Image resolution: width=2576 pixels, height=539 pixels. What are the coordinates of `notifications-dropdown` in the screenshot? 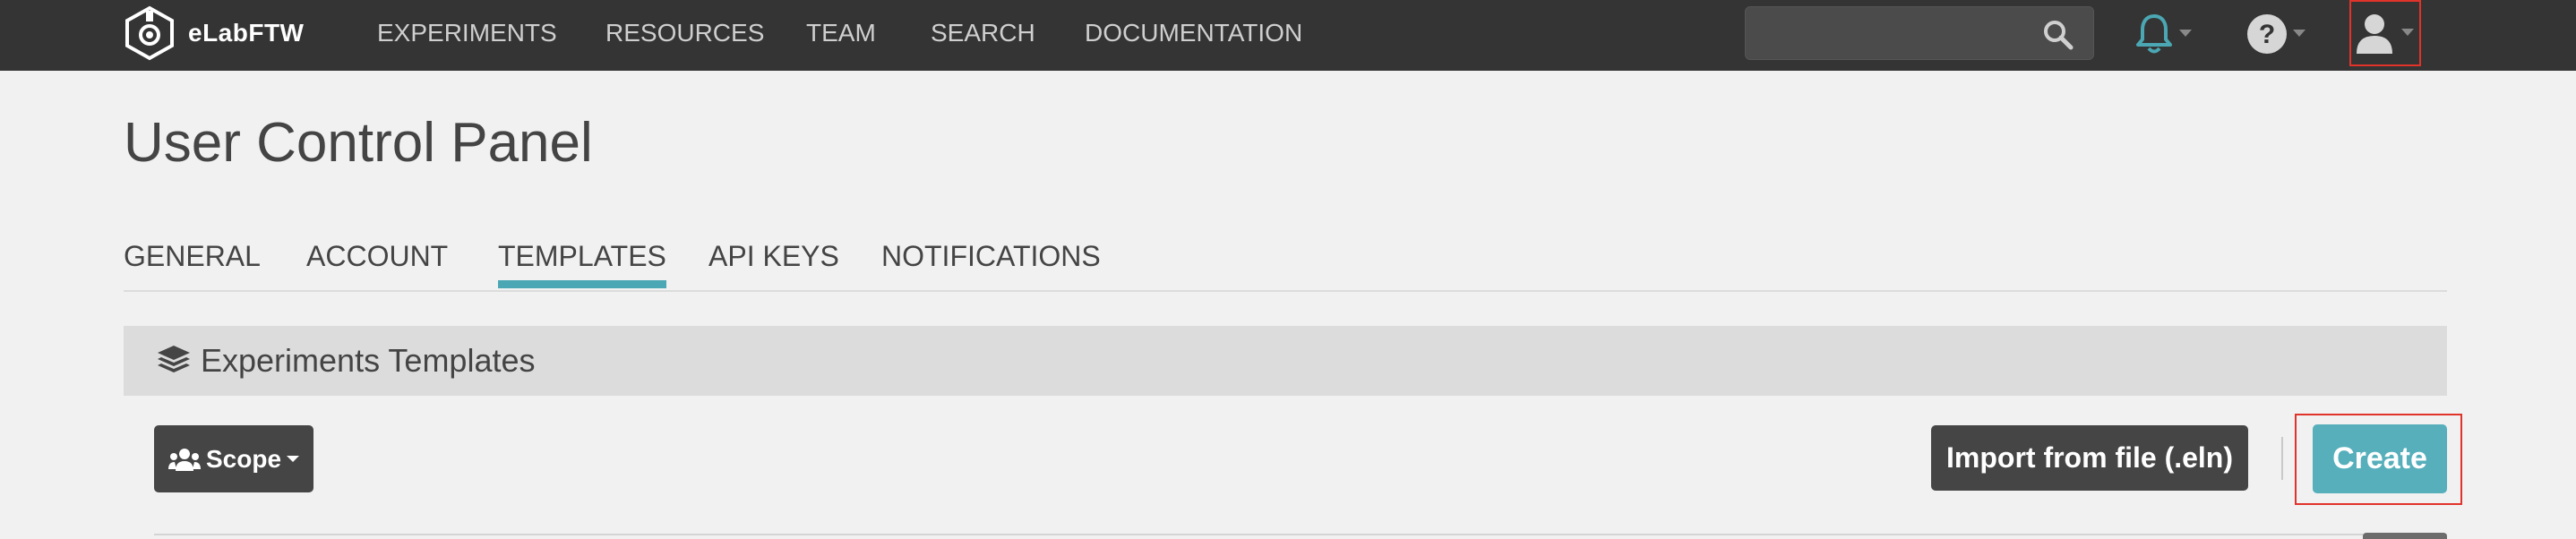 It's located at (2163, 34).